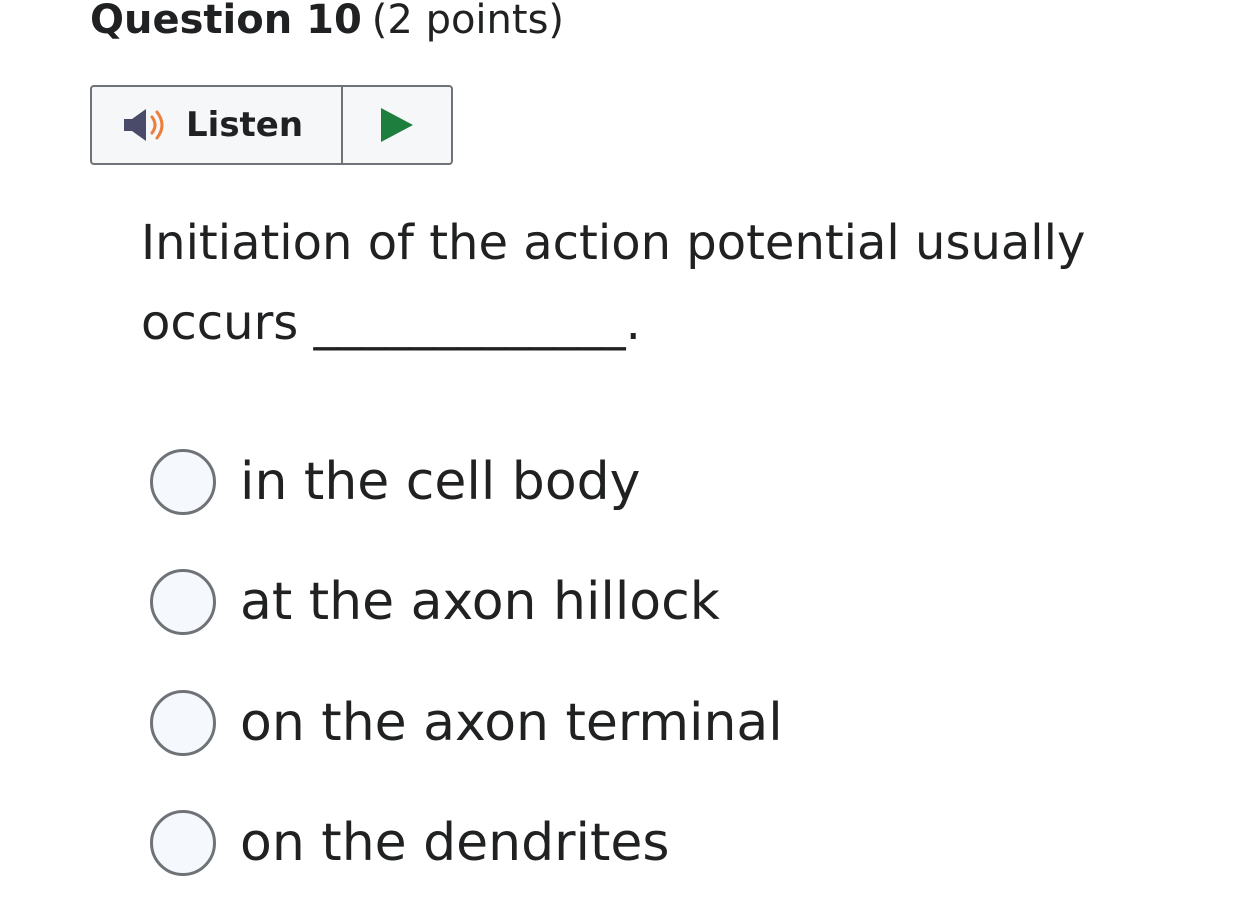  Describe the element at coordinates (245, 125) in the screenshot. I see `listen-label: Listen` at that location.